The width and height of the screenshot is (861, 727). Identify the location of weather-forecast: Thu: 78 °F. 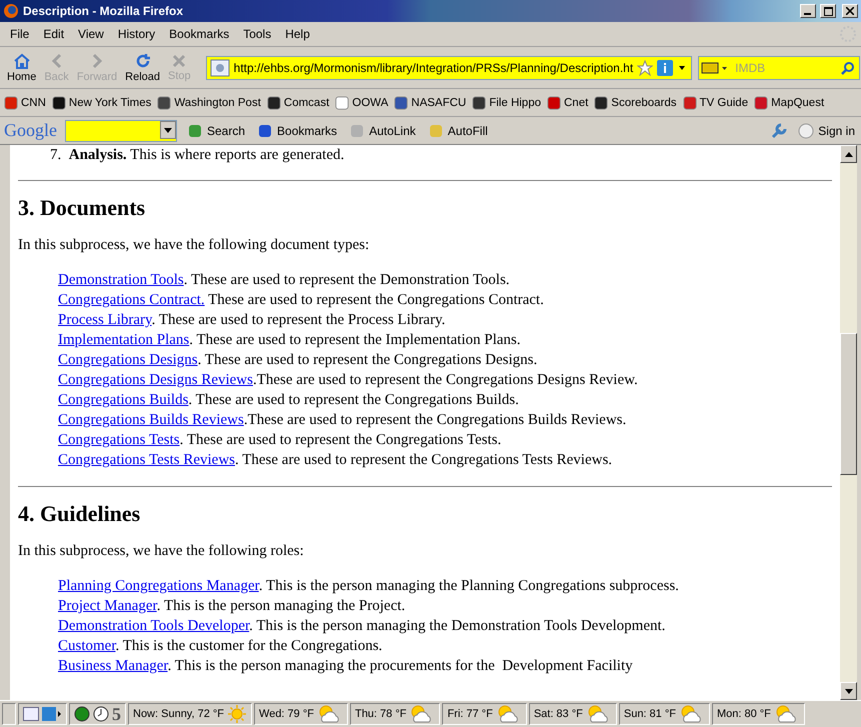
(380, 714).